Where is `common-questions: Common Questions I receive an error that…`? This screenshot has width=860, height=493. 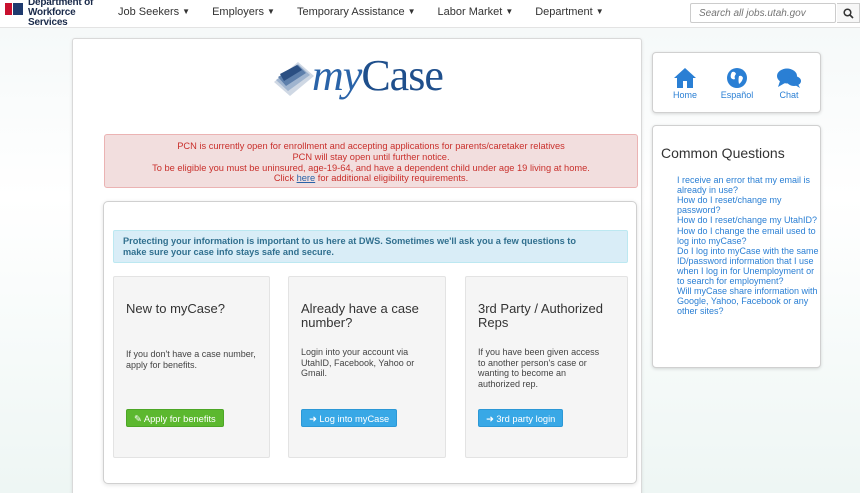 common-questions: Common Questions I receive an error that… is located at coordinates (736, 246).